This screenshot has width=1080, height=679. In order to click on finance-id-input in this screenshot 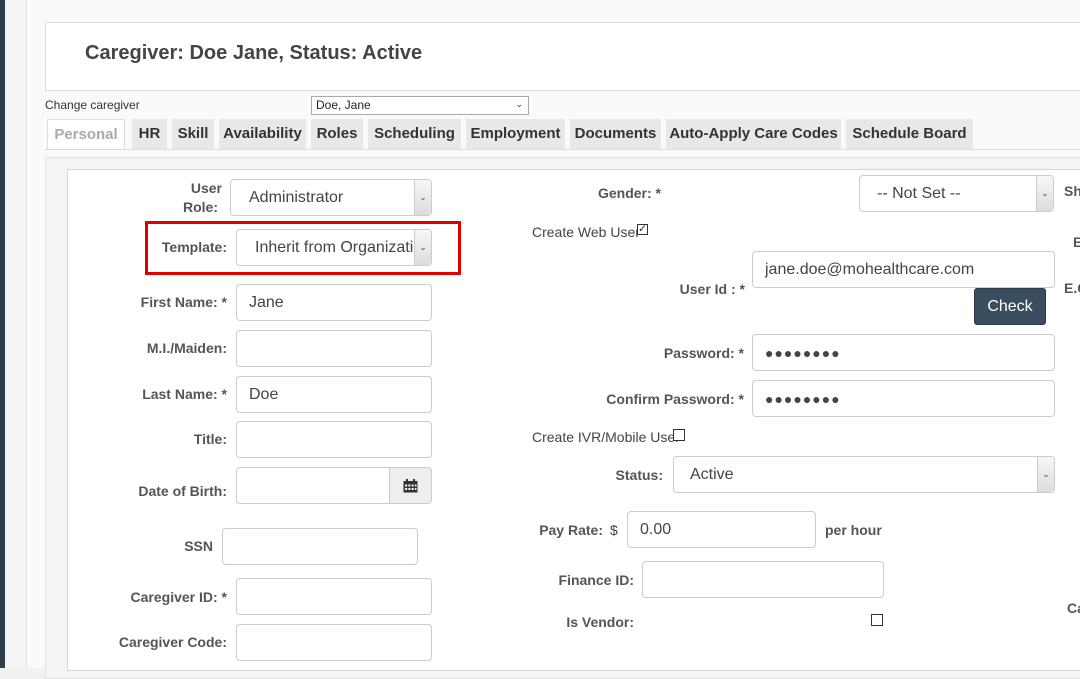, I will do `click(763, 579)`.